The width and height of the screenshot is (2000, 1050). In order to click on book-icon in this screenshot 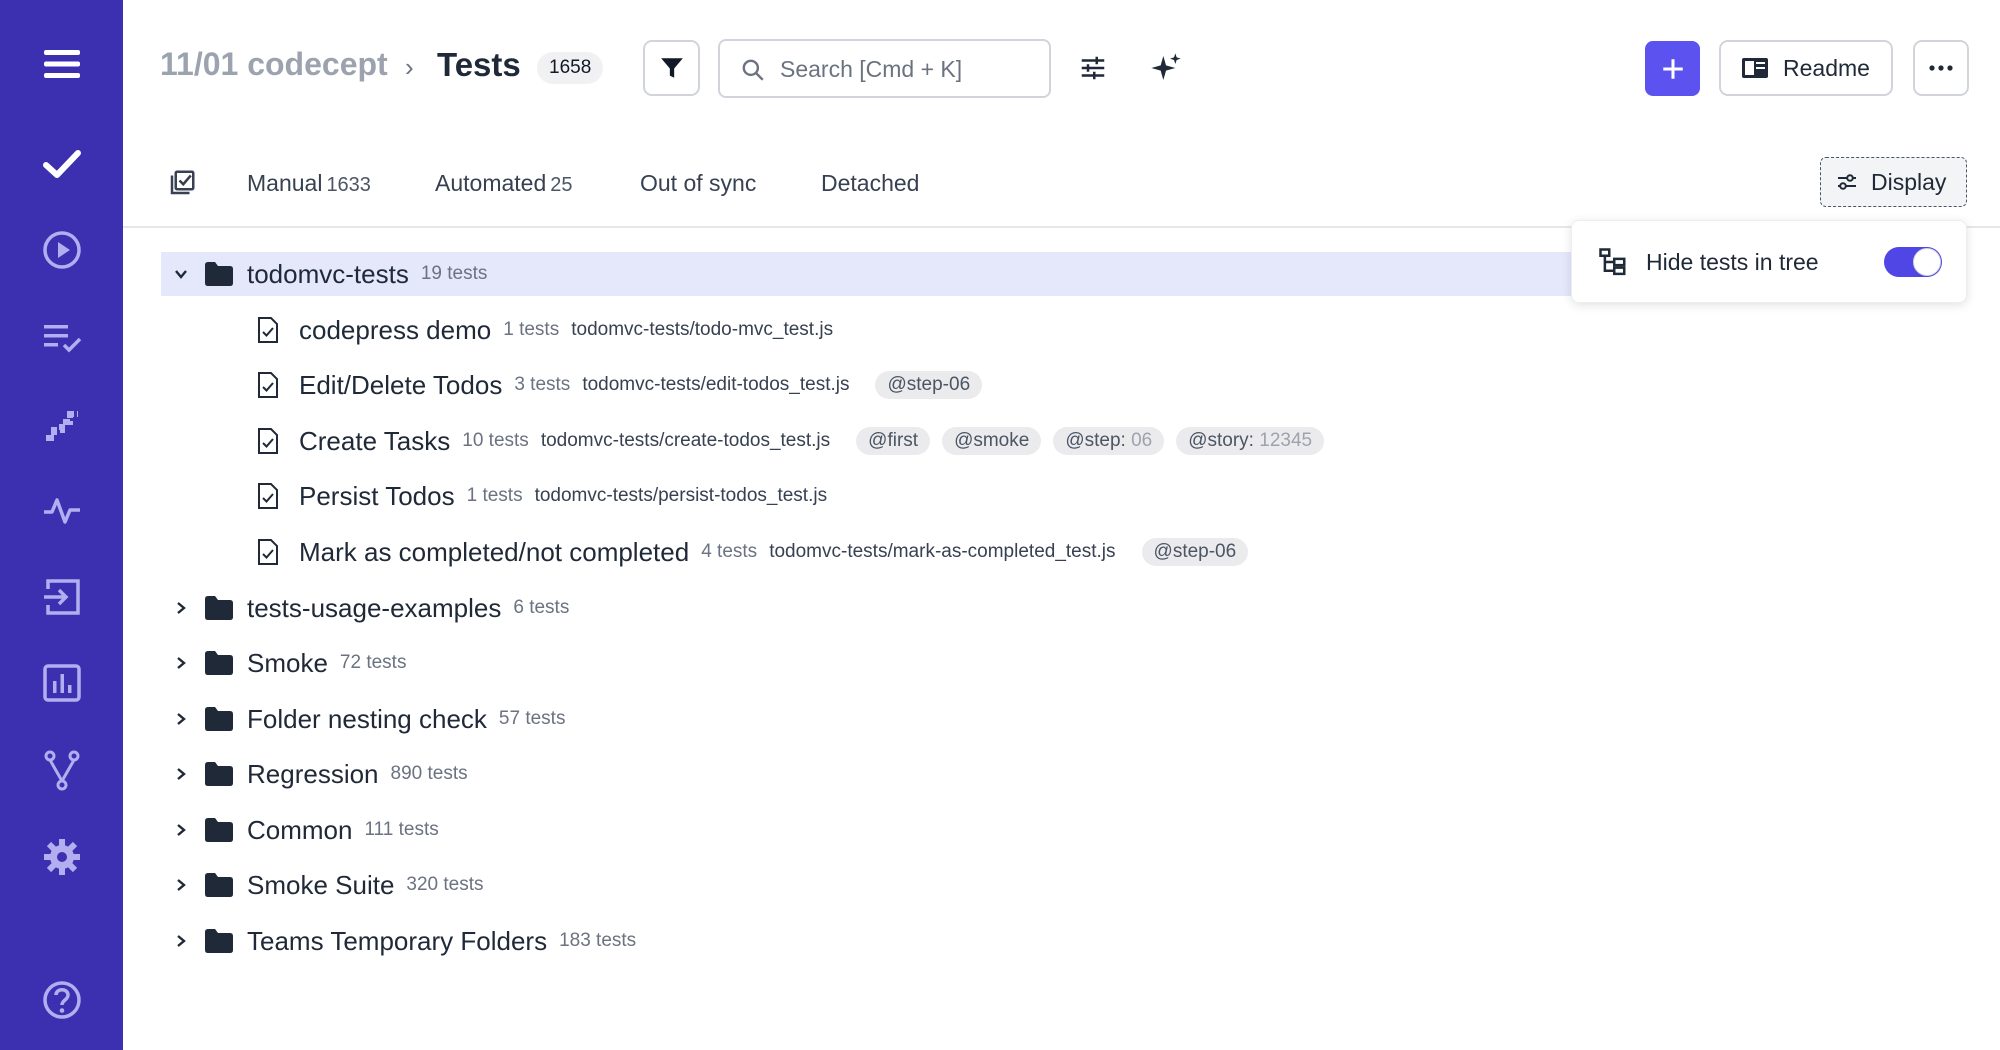, I will do `click(1755, 68)`.